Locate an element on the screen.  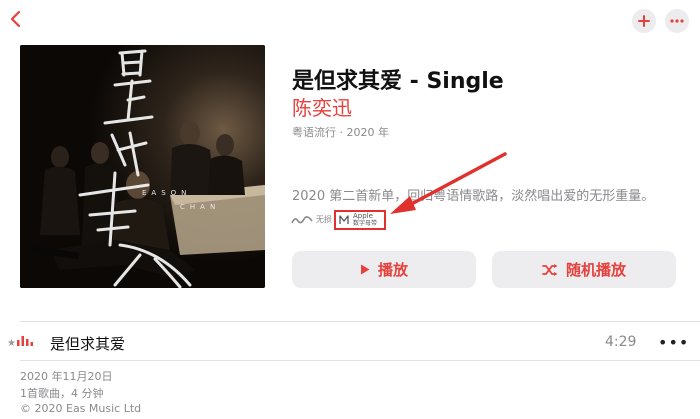
album-summary: 1首歌曲，4 分钟 is located at coordinates (62, 393).